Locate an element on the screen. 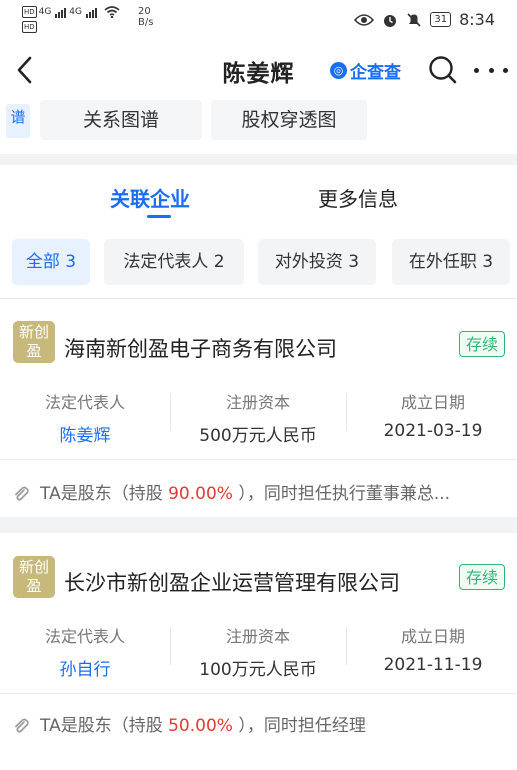 The height and width of the screenshot is (770, 517). filter-positions: 在外任职 3 is located at coordinates (451, 262).